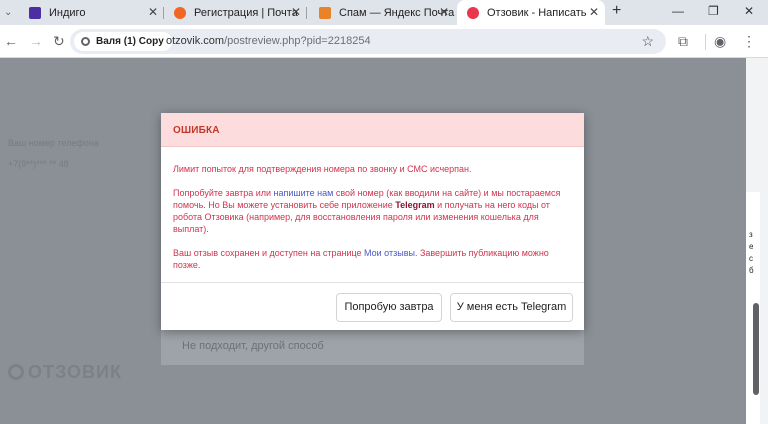 The width and height of the screenshot is (768, 424). What do you see at coordinates (678, 11) in the screenshot?
I see `minimize-icon: —` at bounding box center [678, 11].